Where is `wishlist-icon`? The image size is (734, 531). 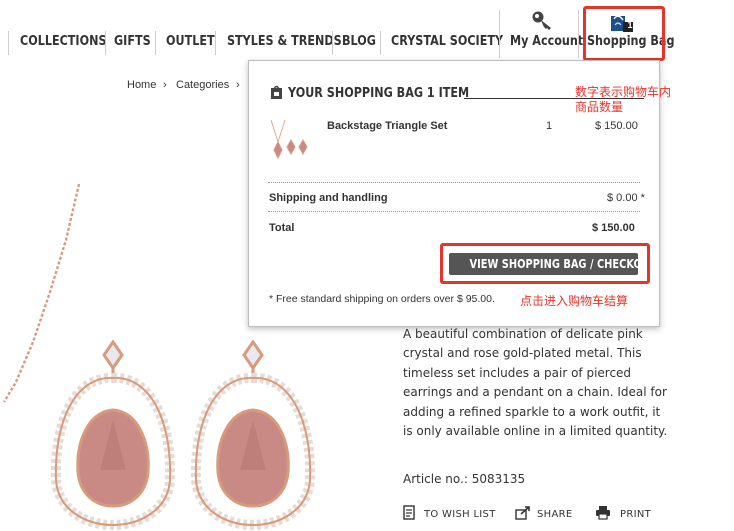 wishlist-icon is located at coordinates (409, 512).